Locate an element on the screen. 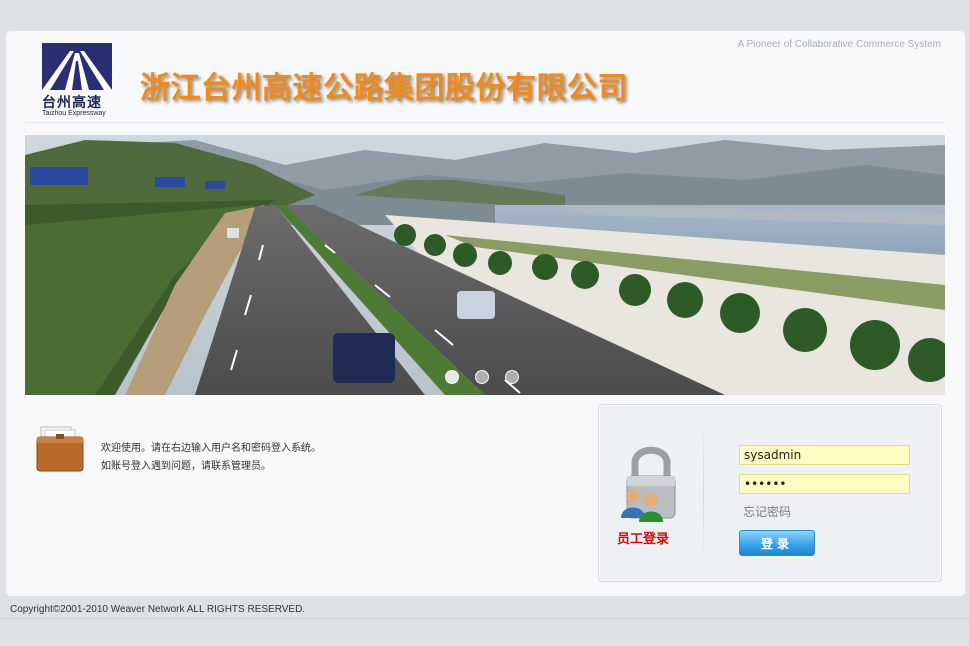 The width and height of the screenshot is (969, 646). briefcase-icon is located at coordinates (60, 449).